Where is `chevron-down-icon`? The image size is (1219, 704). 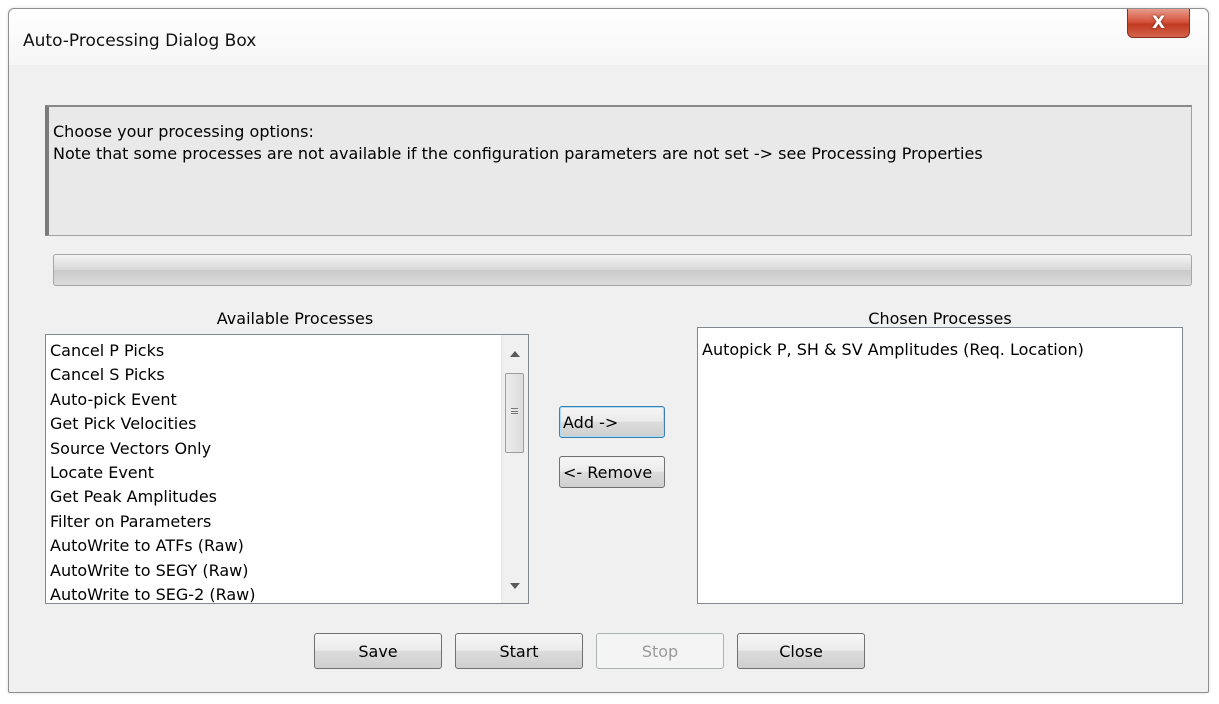
chevron-down-icon is located at coordinates (515, 586).